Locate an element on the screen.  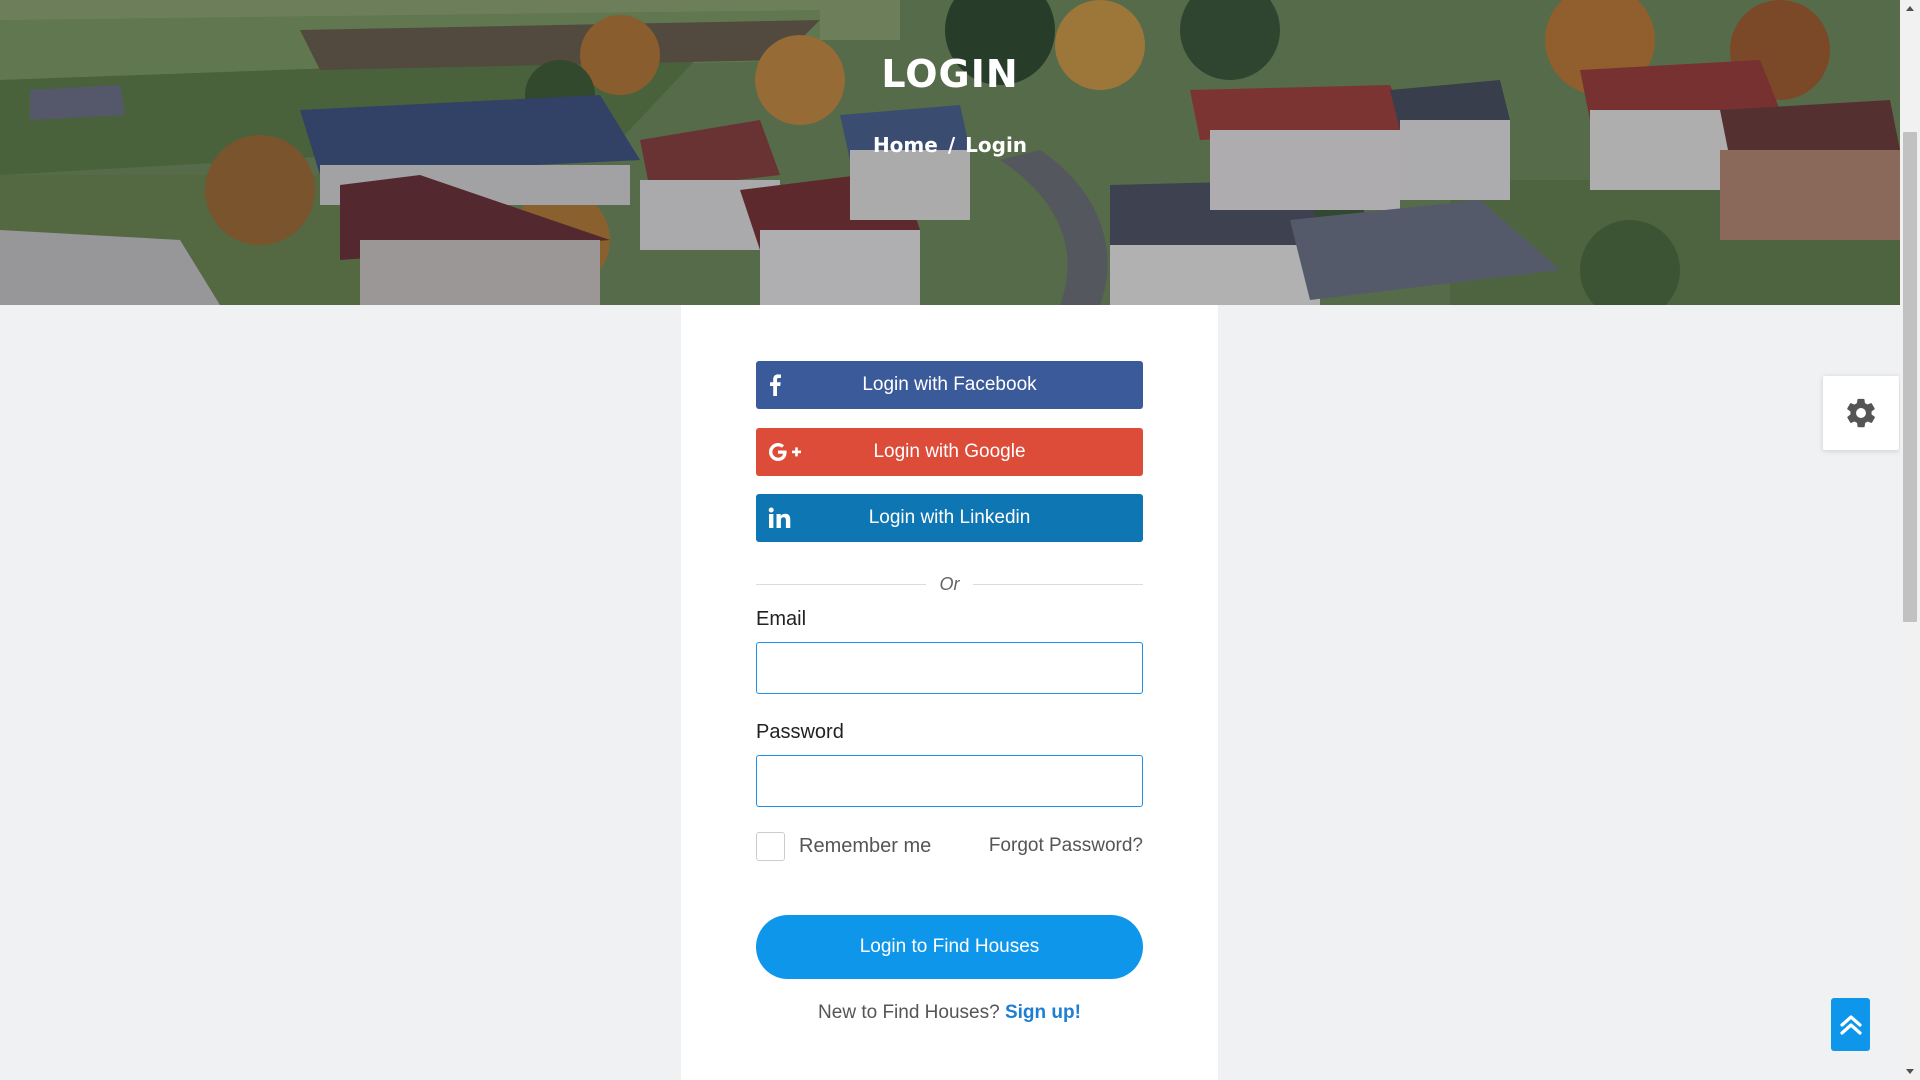
login-submit-button: Login to Find Houses is located at coordinates (949, 947).